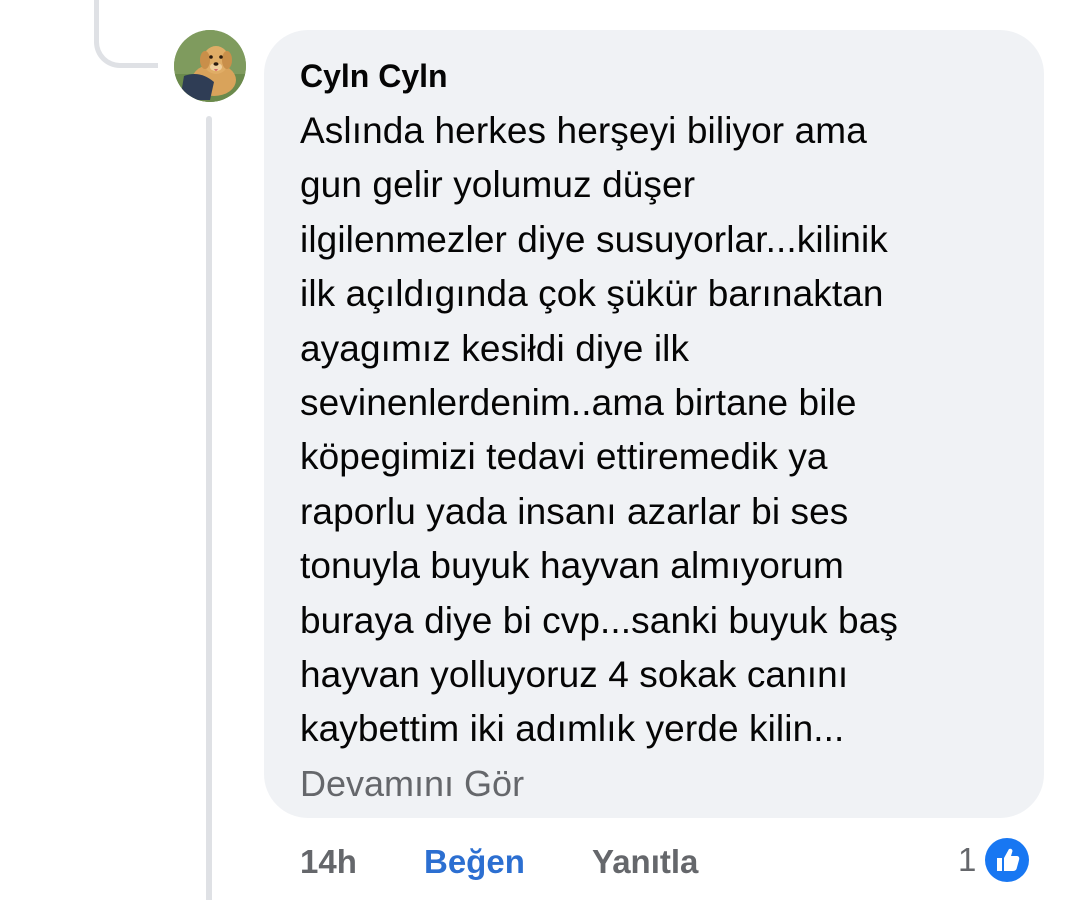 The height and width of the screenshot is (900, 1080). Describe the element at coordinates (474, 862) in the screenshot. I see `like-button: Beğen` at that location.